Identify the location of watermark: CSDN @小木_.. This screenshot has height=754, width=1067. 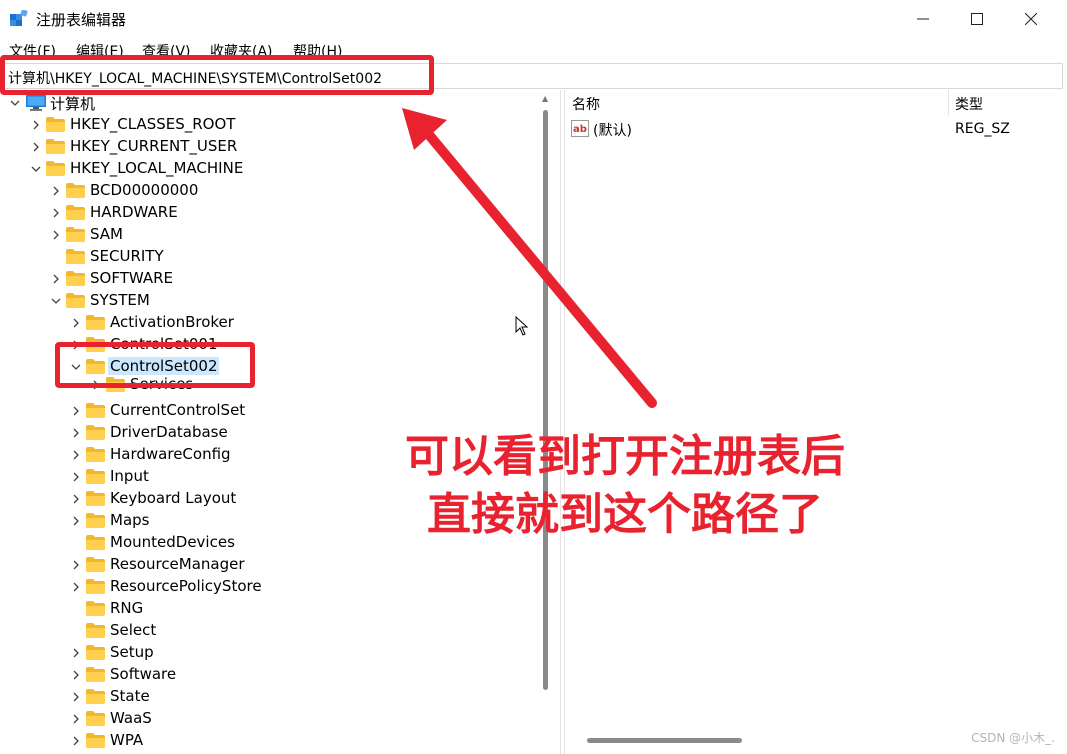
(1013, 738).